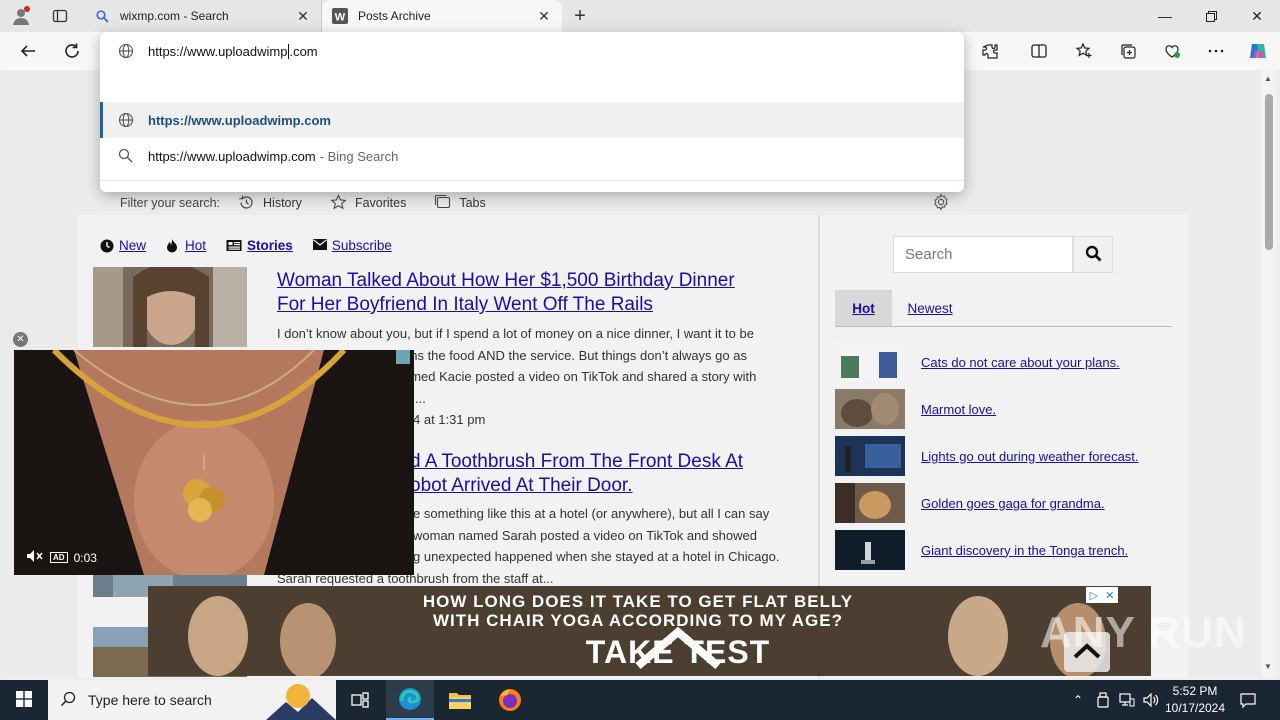 The image size is (1280, 720). What do you see at coordinates (460, 700) in the screenshot?
I see `file-explorer-icon` at bounding box center [460, 700].